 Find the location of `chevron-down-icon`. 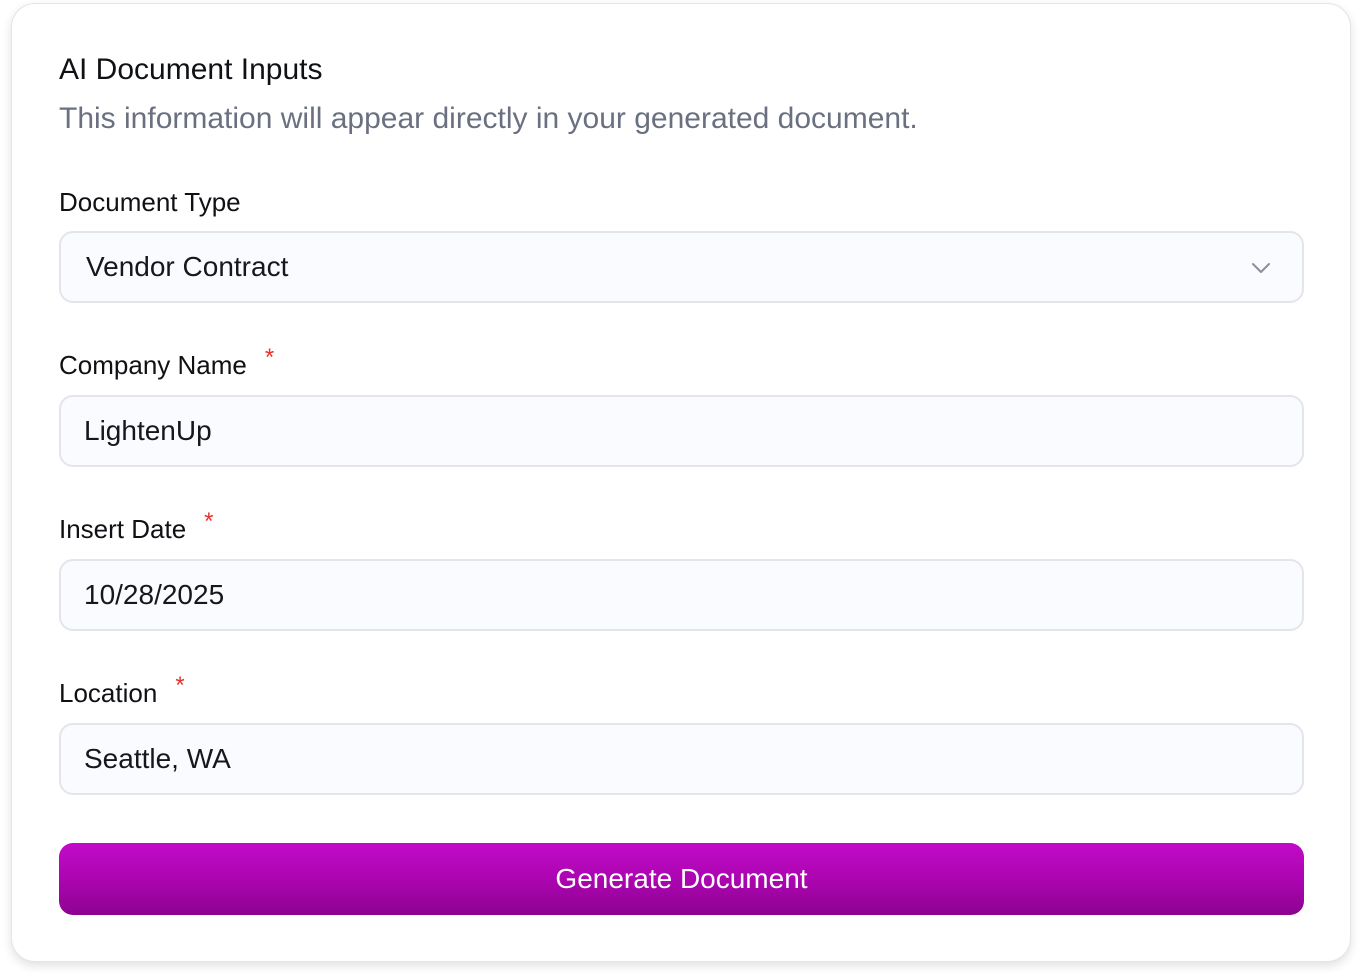

chevron-down-icon is located at coordinates (1261, 268).